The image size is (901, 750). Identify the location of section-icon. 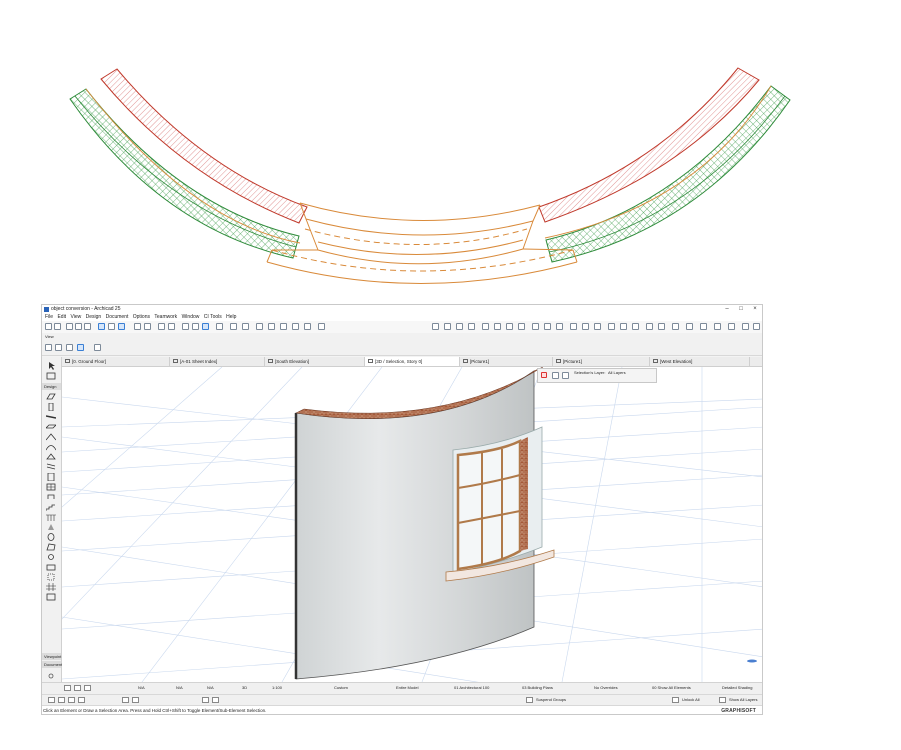
(233, 326).